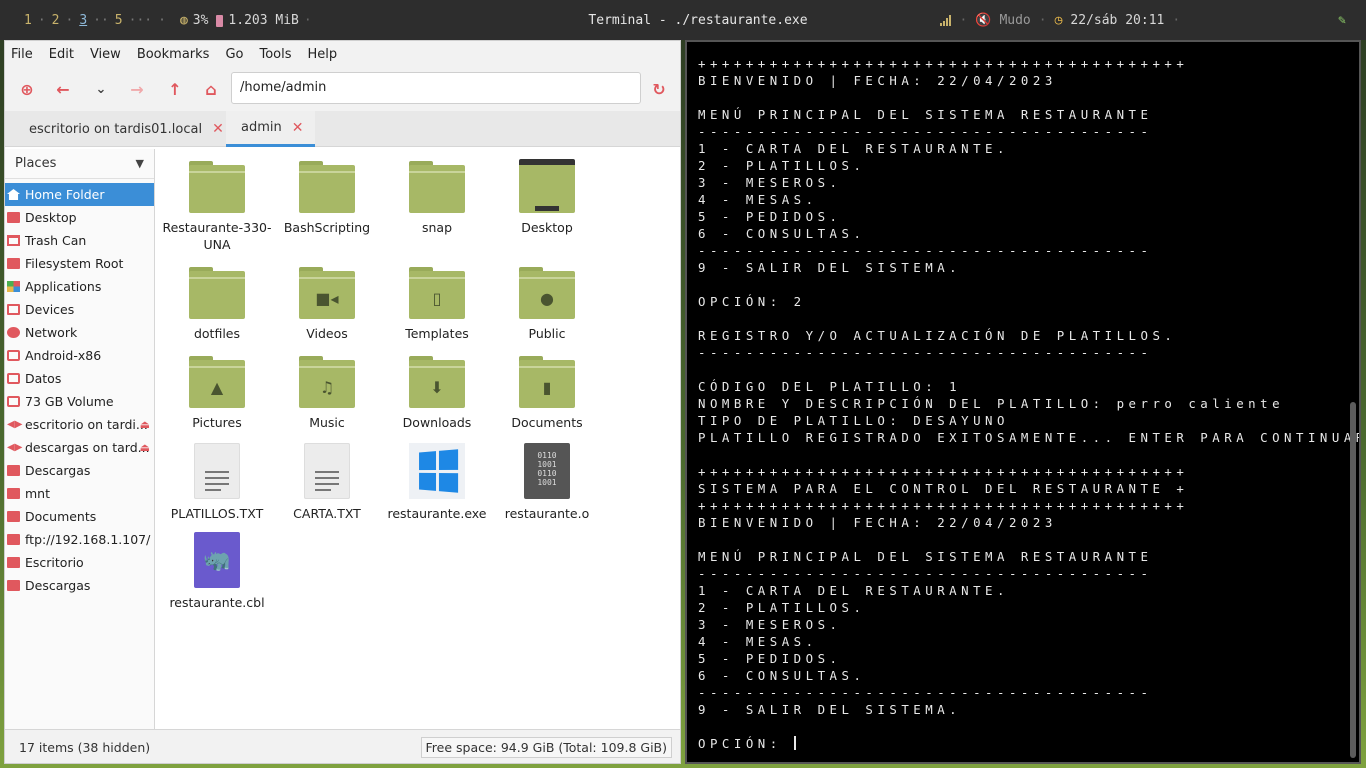 This screenshot has height=768, width=1366. I want to click on file-item: snap, so click(437, 198).